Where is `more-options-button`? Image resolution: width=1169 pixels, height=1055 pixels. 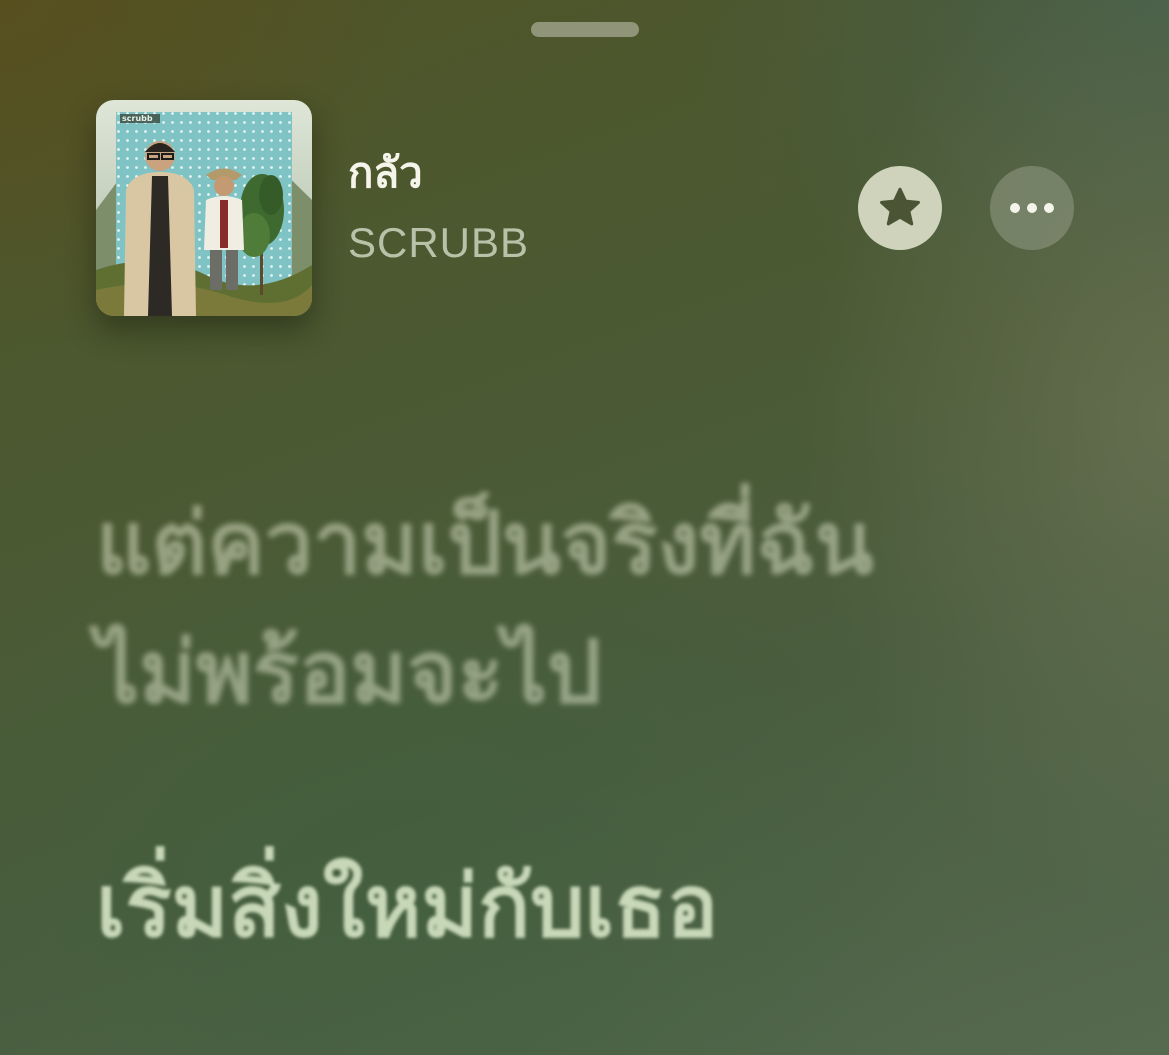 more-options-button is located at coordinates (1032, 208).